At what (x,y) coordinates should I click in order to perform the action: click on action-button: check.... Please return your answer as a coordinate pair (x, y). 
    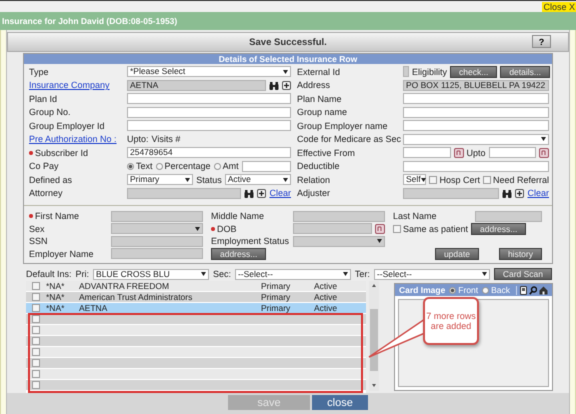
    Looking at the image, I should click on (474, 72).